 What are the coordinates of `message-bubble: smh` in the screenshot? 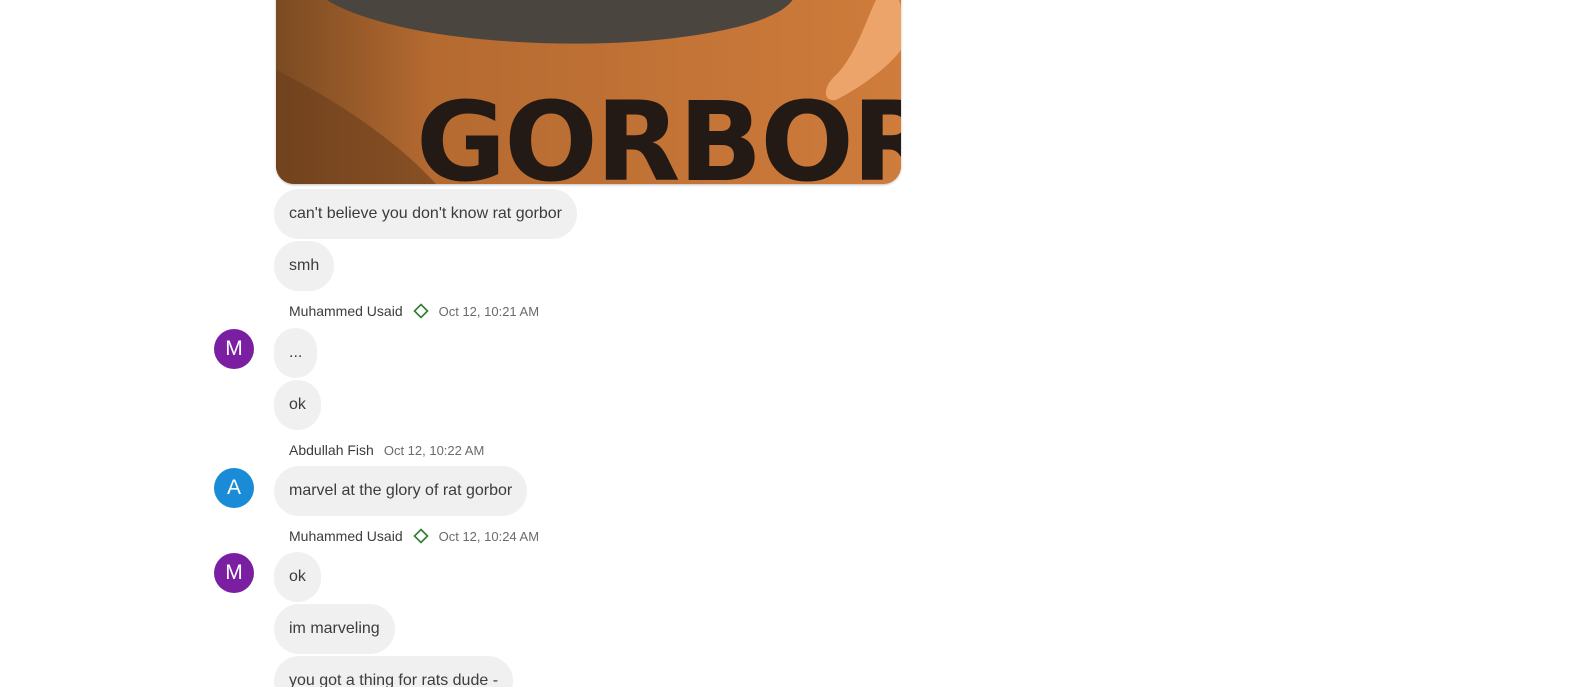 It's located at (304, 266).